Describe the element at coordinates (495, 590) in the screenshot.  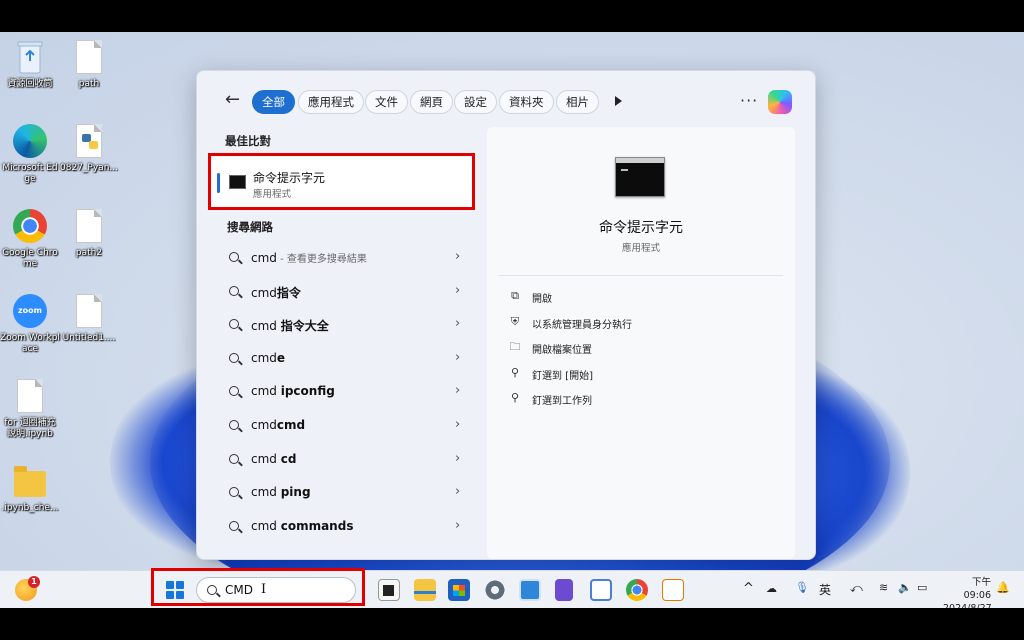
I see `settings-gear-icon` at that location.